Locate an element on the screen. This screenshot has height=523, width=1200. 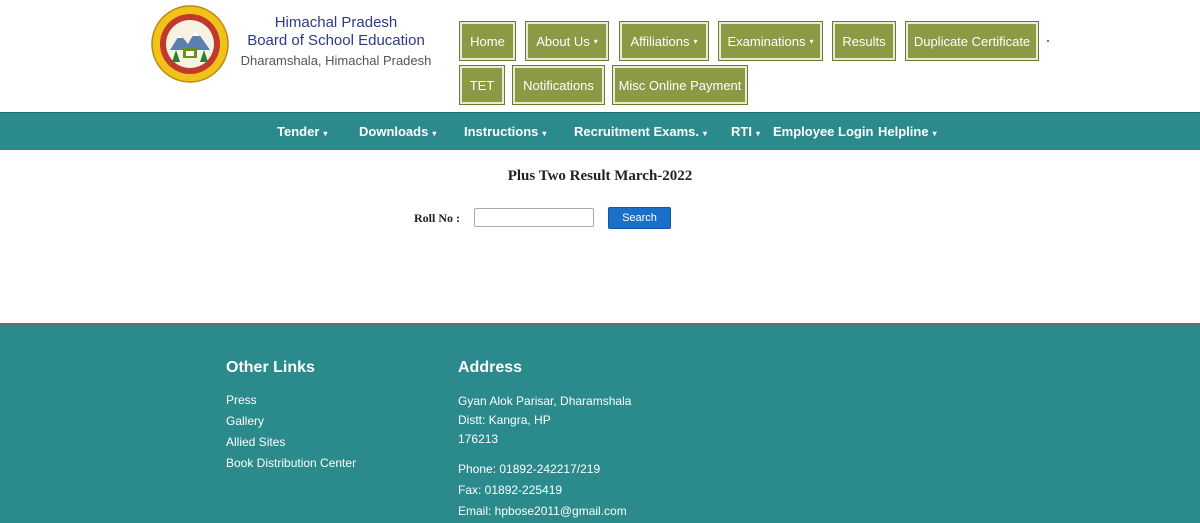
nav-duplicate-certificate-button: Duplicate Certificate is located at coordinates (972, 41).